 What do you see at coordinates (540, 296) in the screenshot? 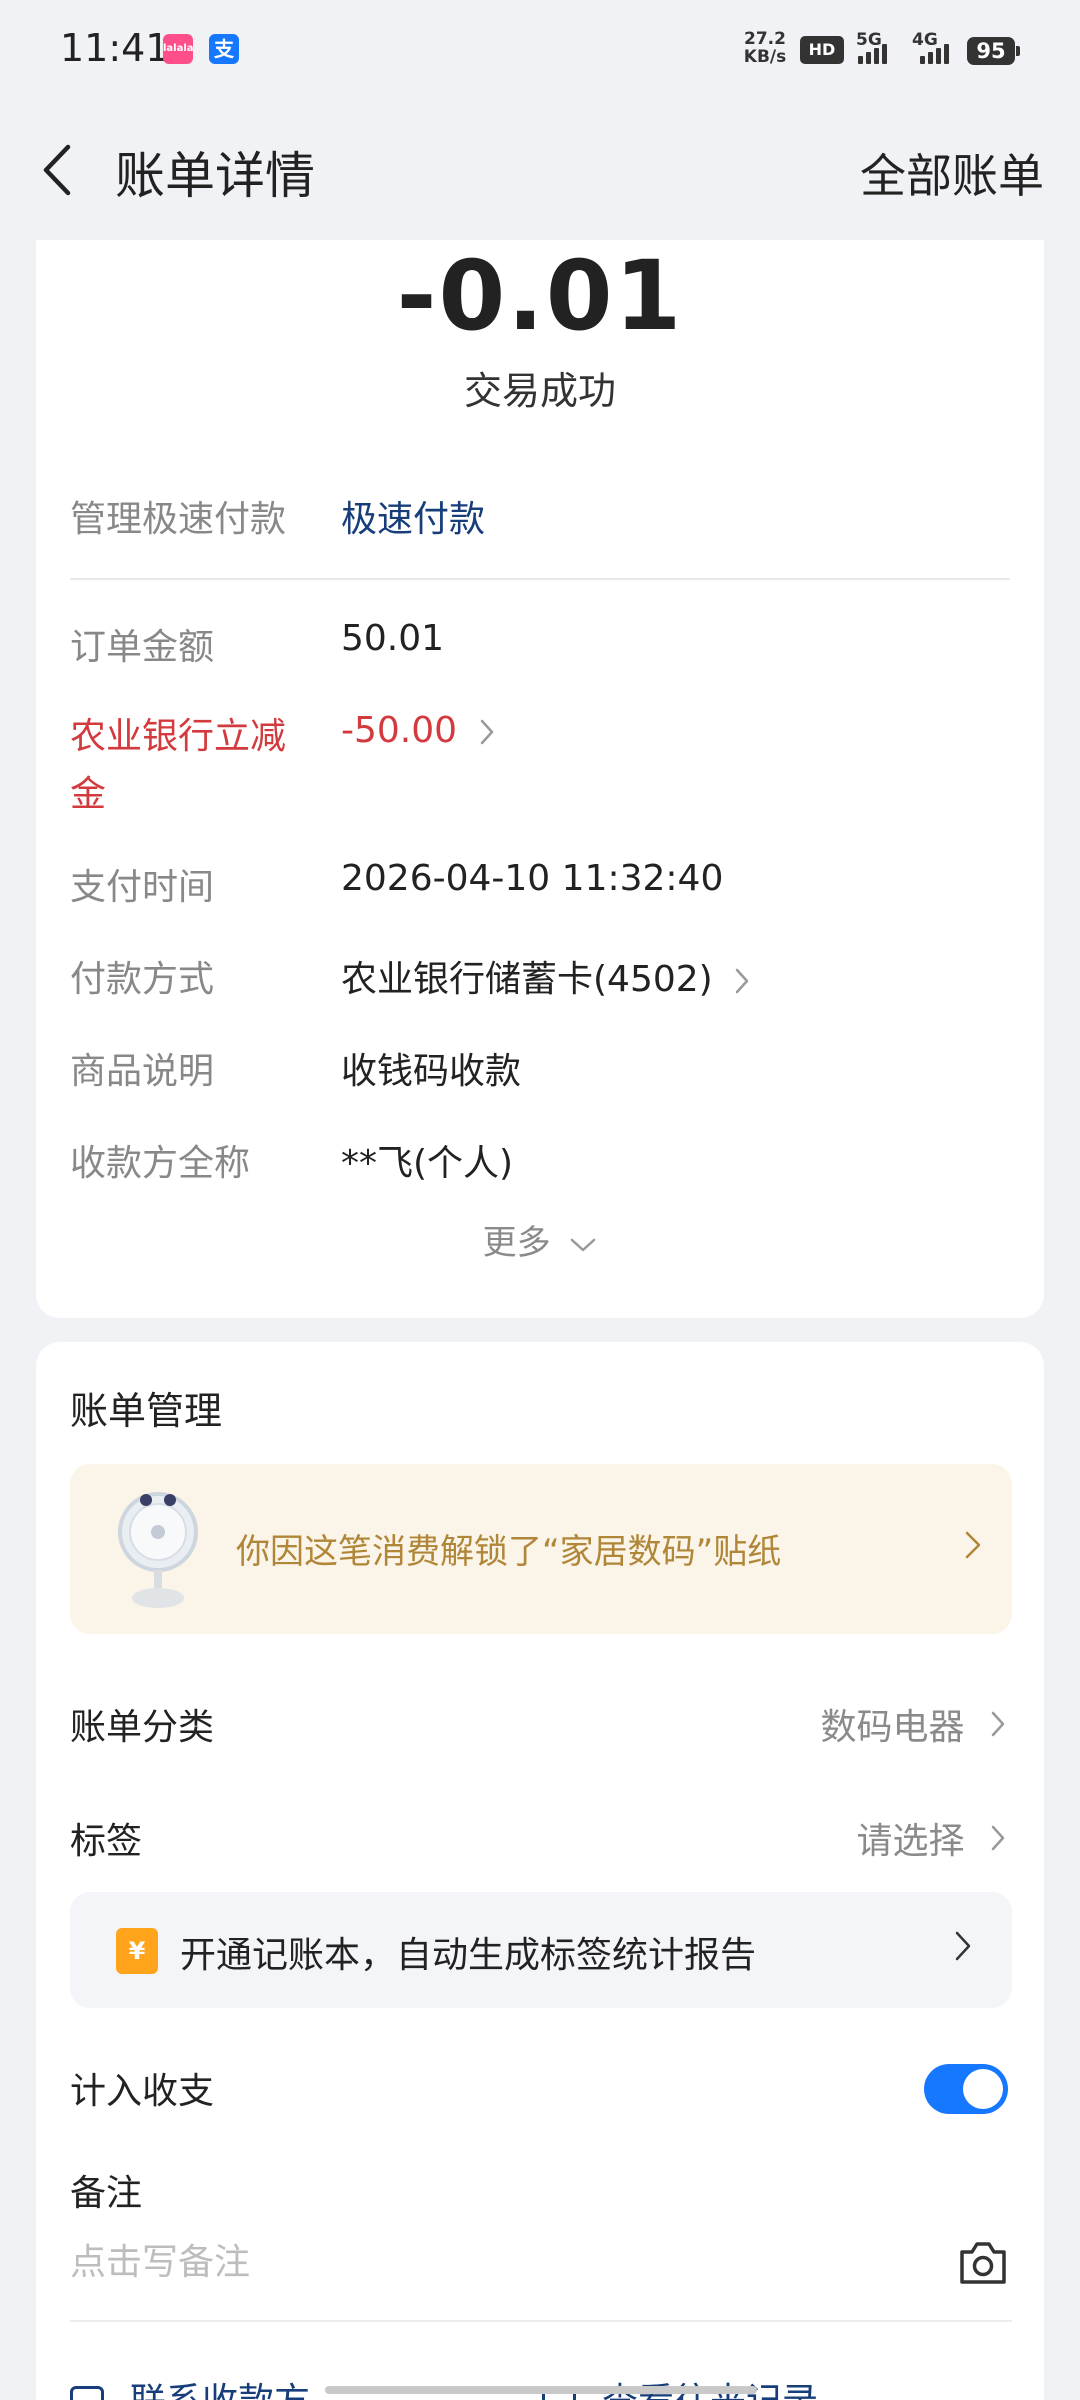
I see `transaction-amount: -0.01` at bounding box center [540, 296].